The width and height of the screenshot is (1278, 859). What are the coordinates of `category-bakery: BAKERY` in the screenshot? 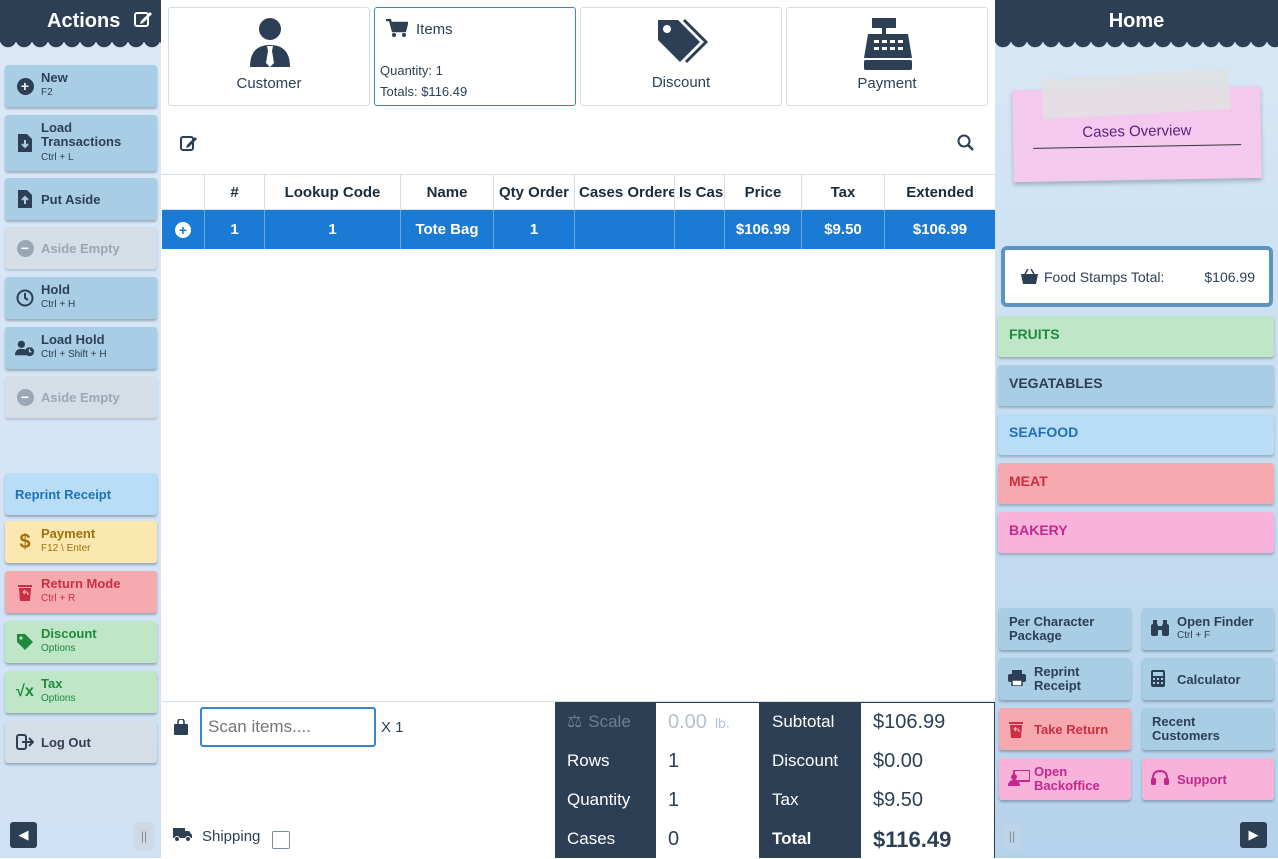 It's located at (1136, 532).